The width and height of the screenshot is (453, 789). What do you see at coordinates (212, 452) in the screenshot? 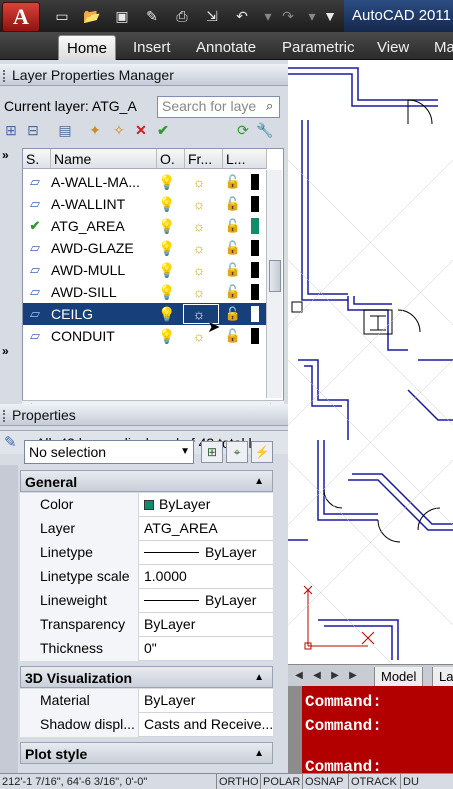
I see `toggle-pickadd-icon: ⊞` at bounding box center [212, 452].